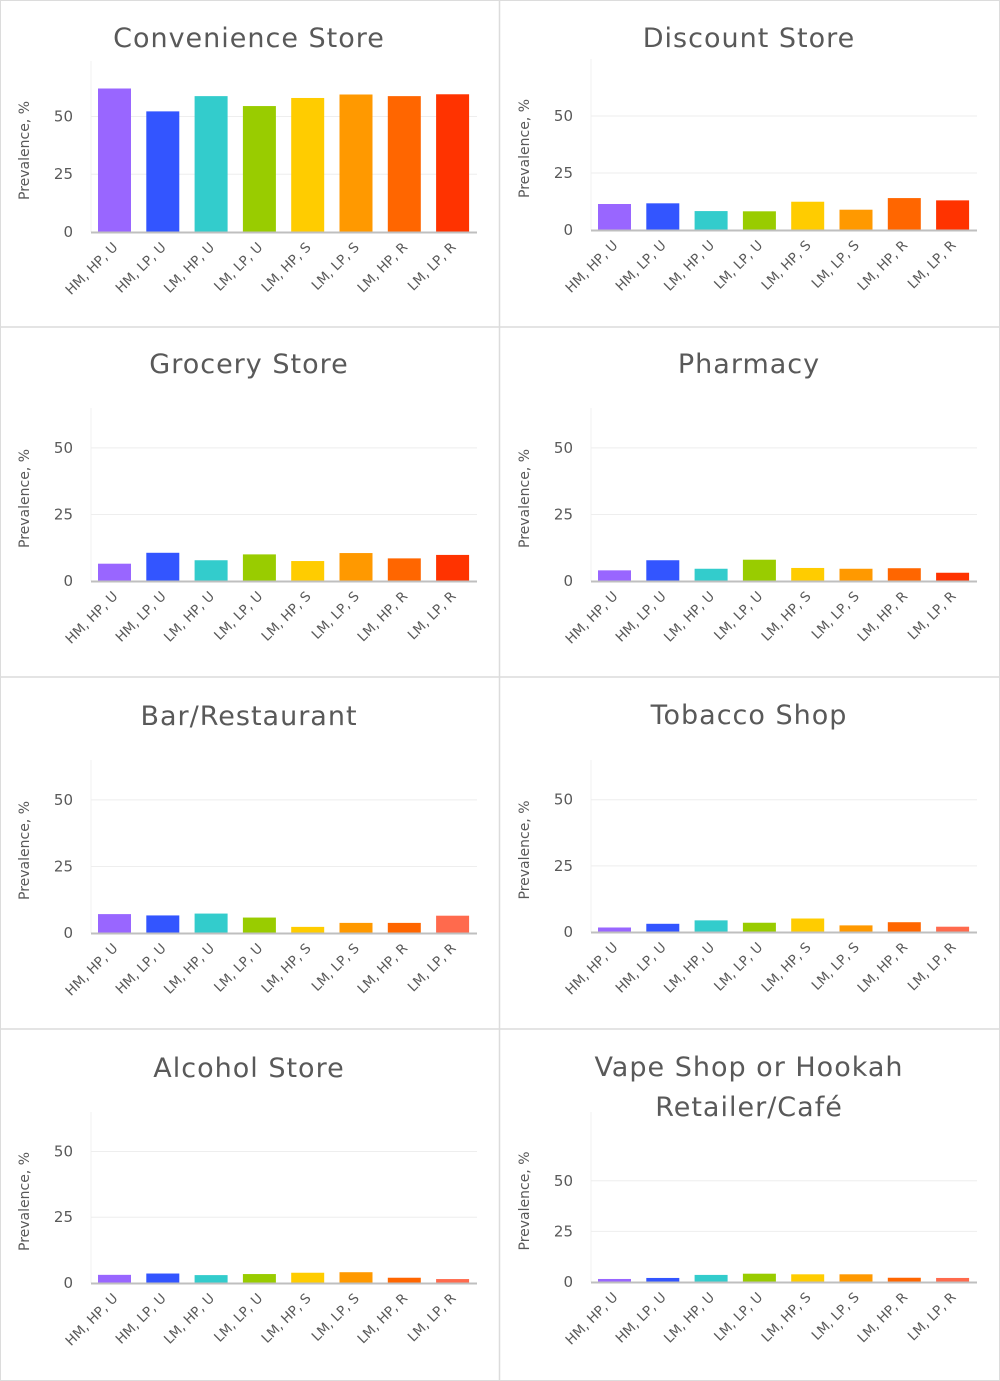  Describe the element at coordinates (749, 38) in the screenshot. I see `chart-title: Discount Store` at that location.